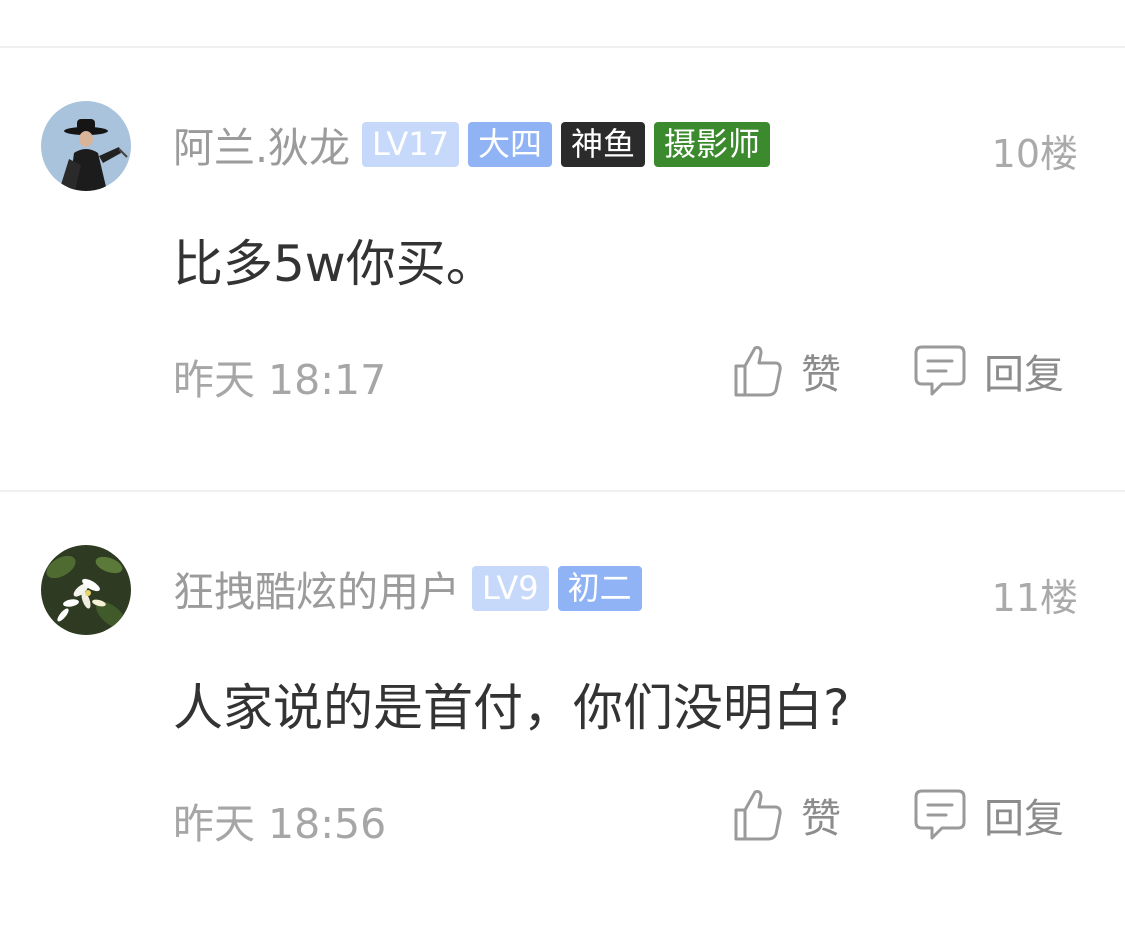 The width and height of the screenshot is (1125, 934). I want to click on timestamp: 昨天 18:17, so click(280, 380).